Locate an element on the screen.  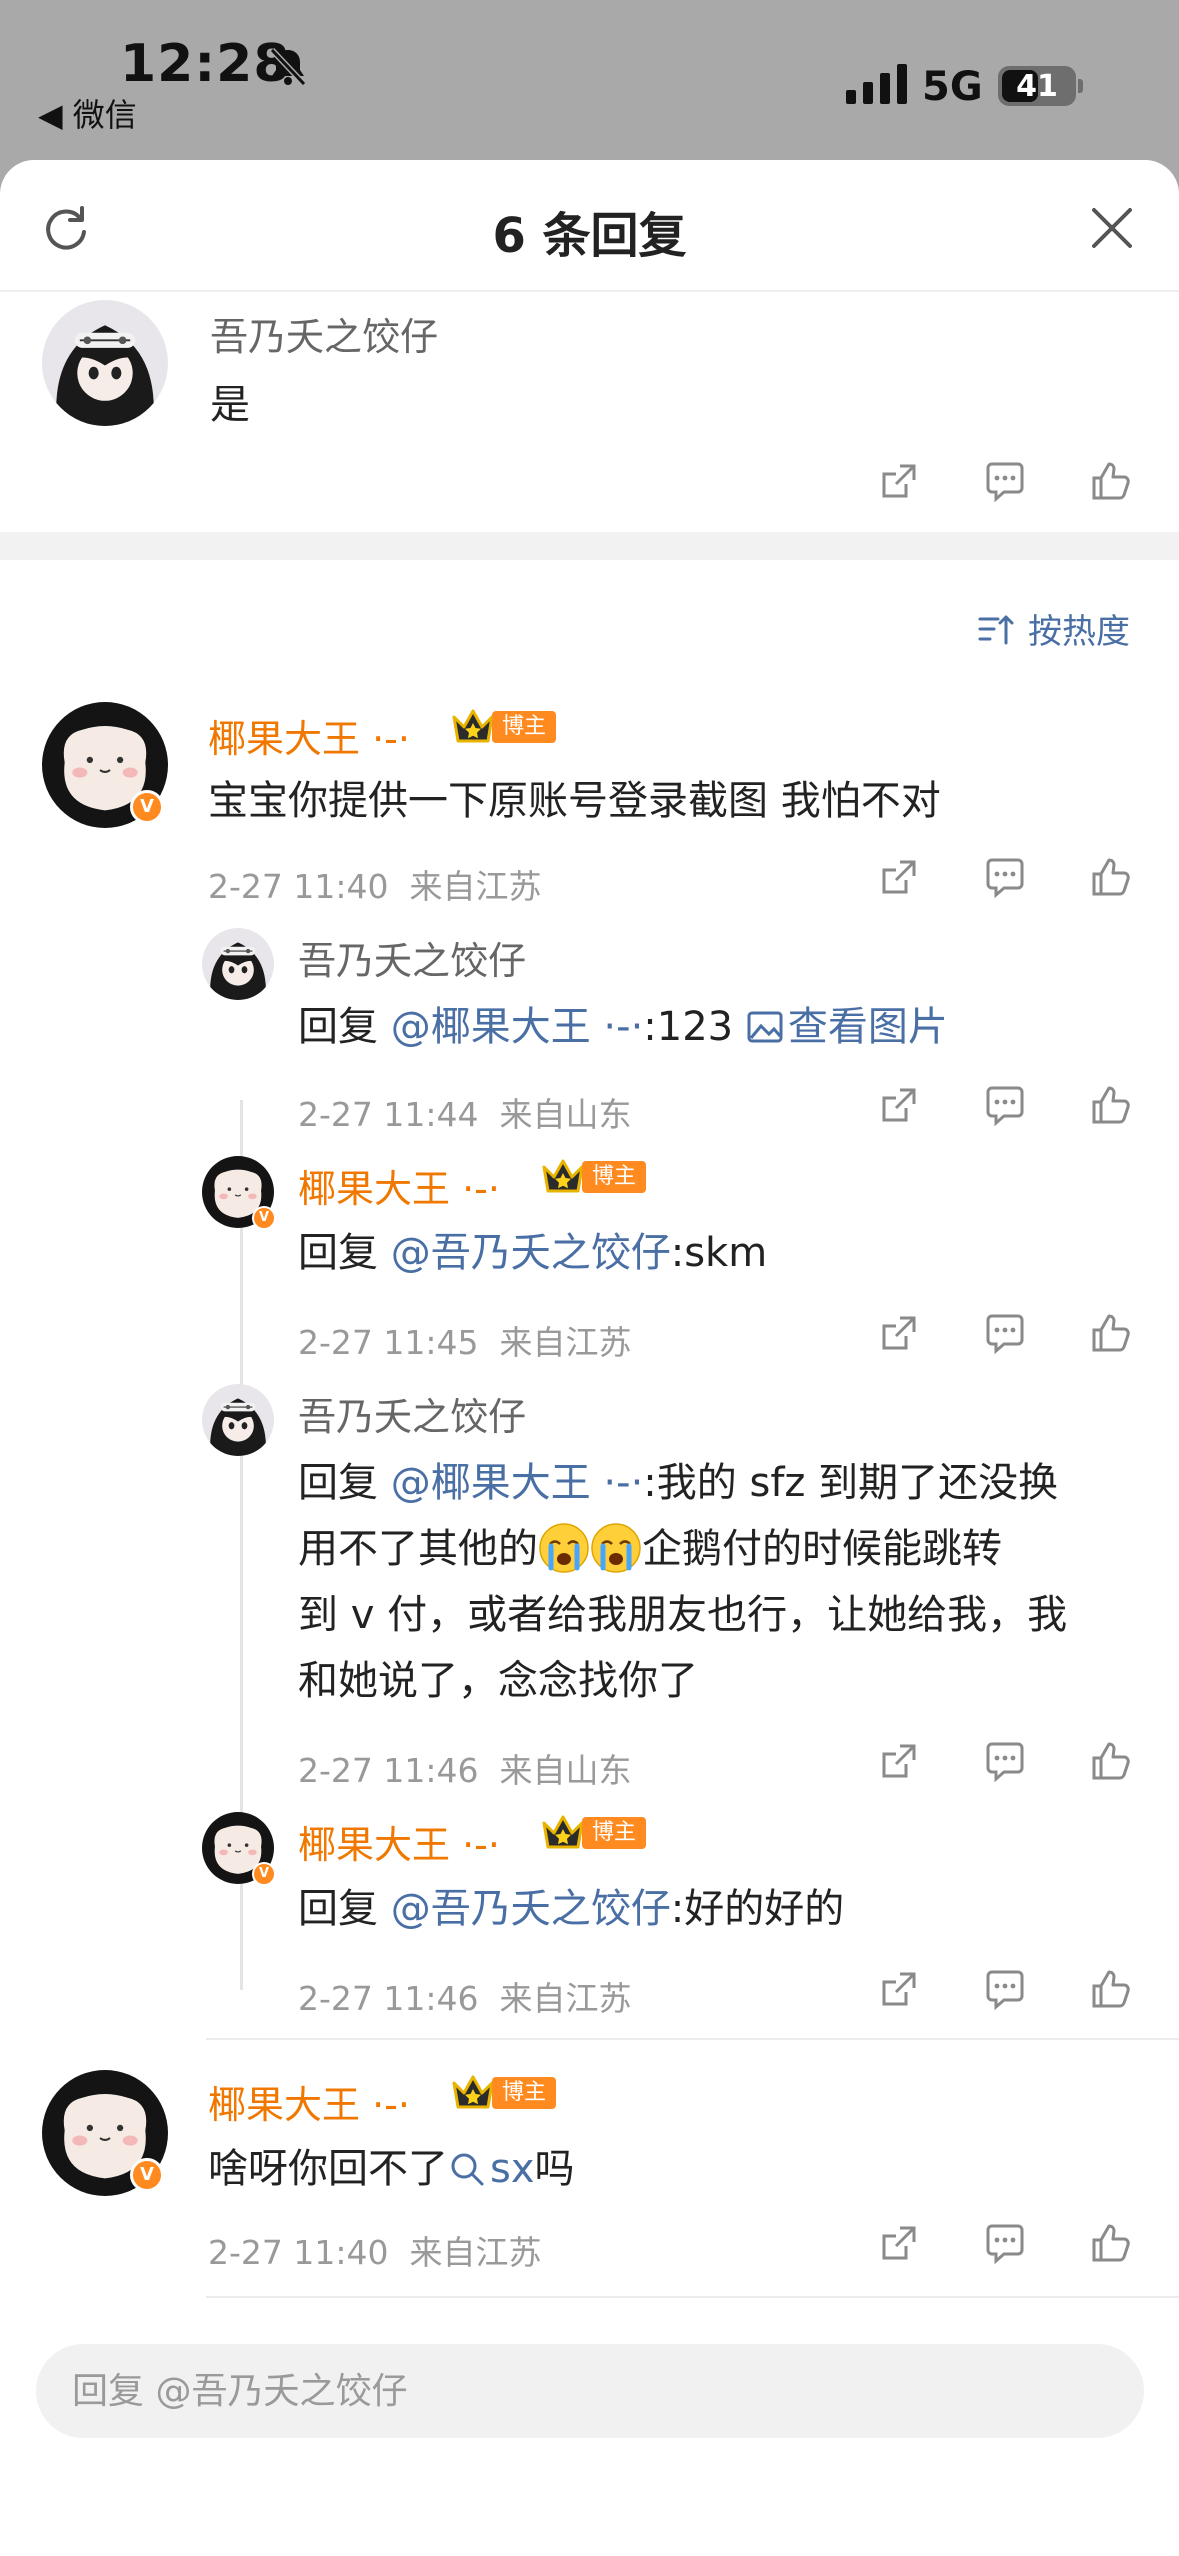
reply-input is located at coordinates (592, 2391).